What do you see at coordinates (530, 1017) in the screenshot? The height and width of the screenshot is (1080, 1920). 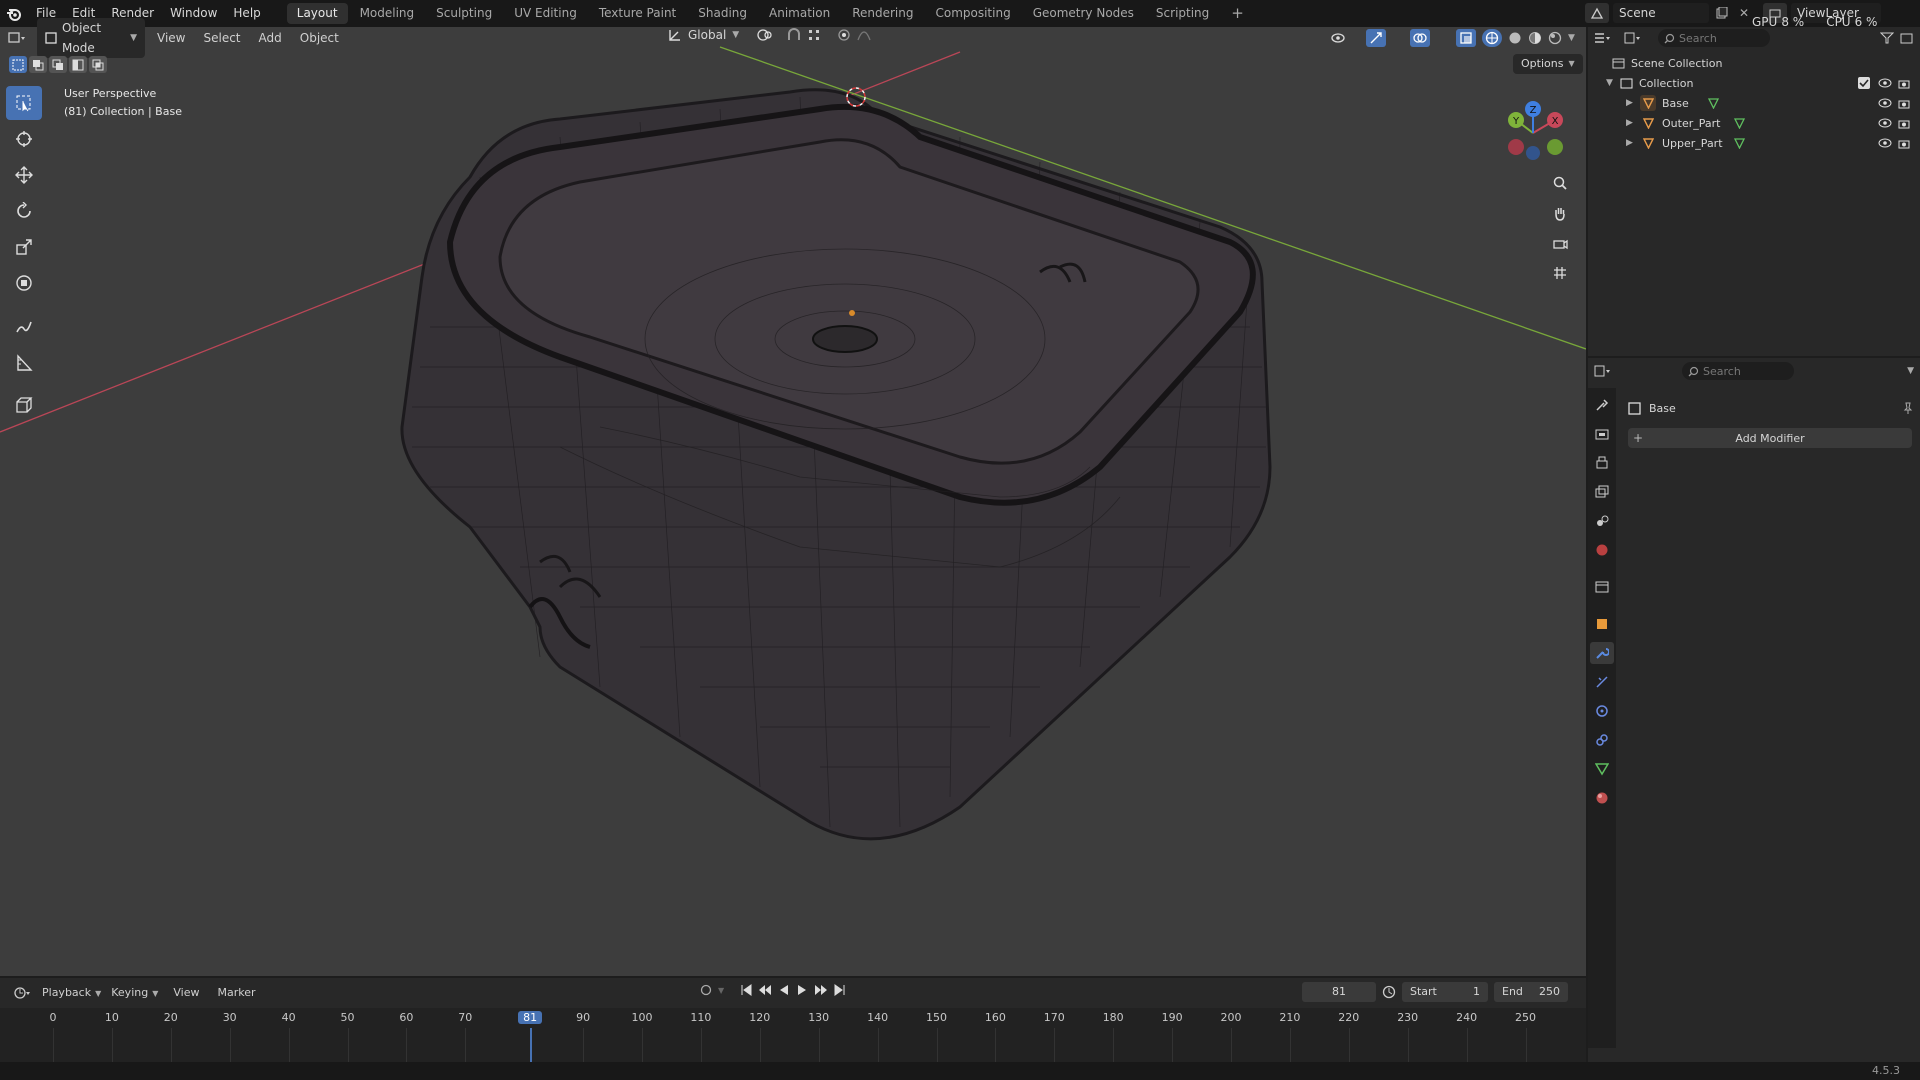 I see `current-frame-marker: 81` at bounding box center [530, 1017].